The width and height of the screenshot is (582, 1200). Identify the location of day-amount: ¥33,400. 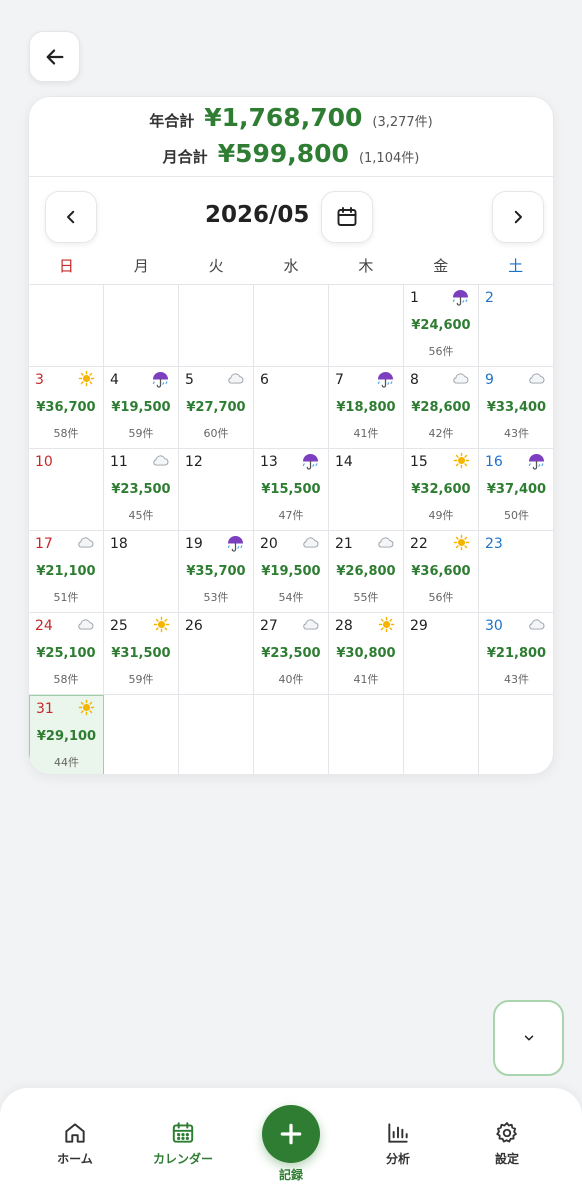
(516, 407).